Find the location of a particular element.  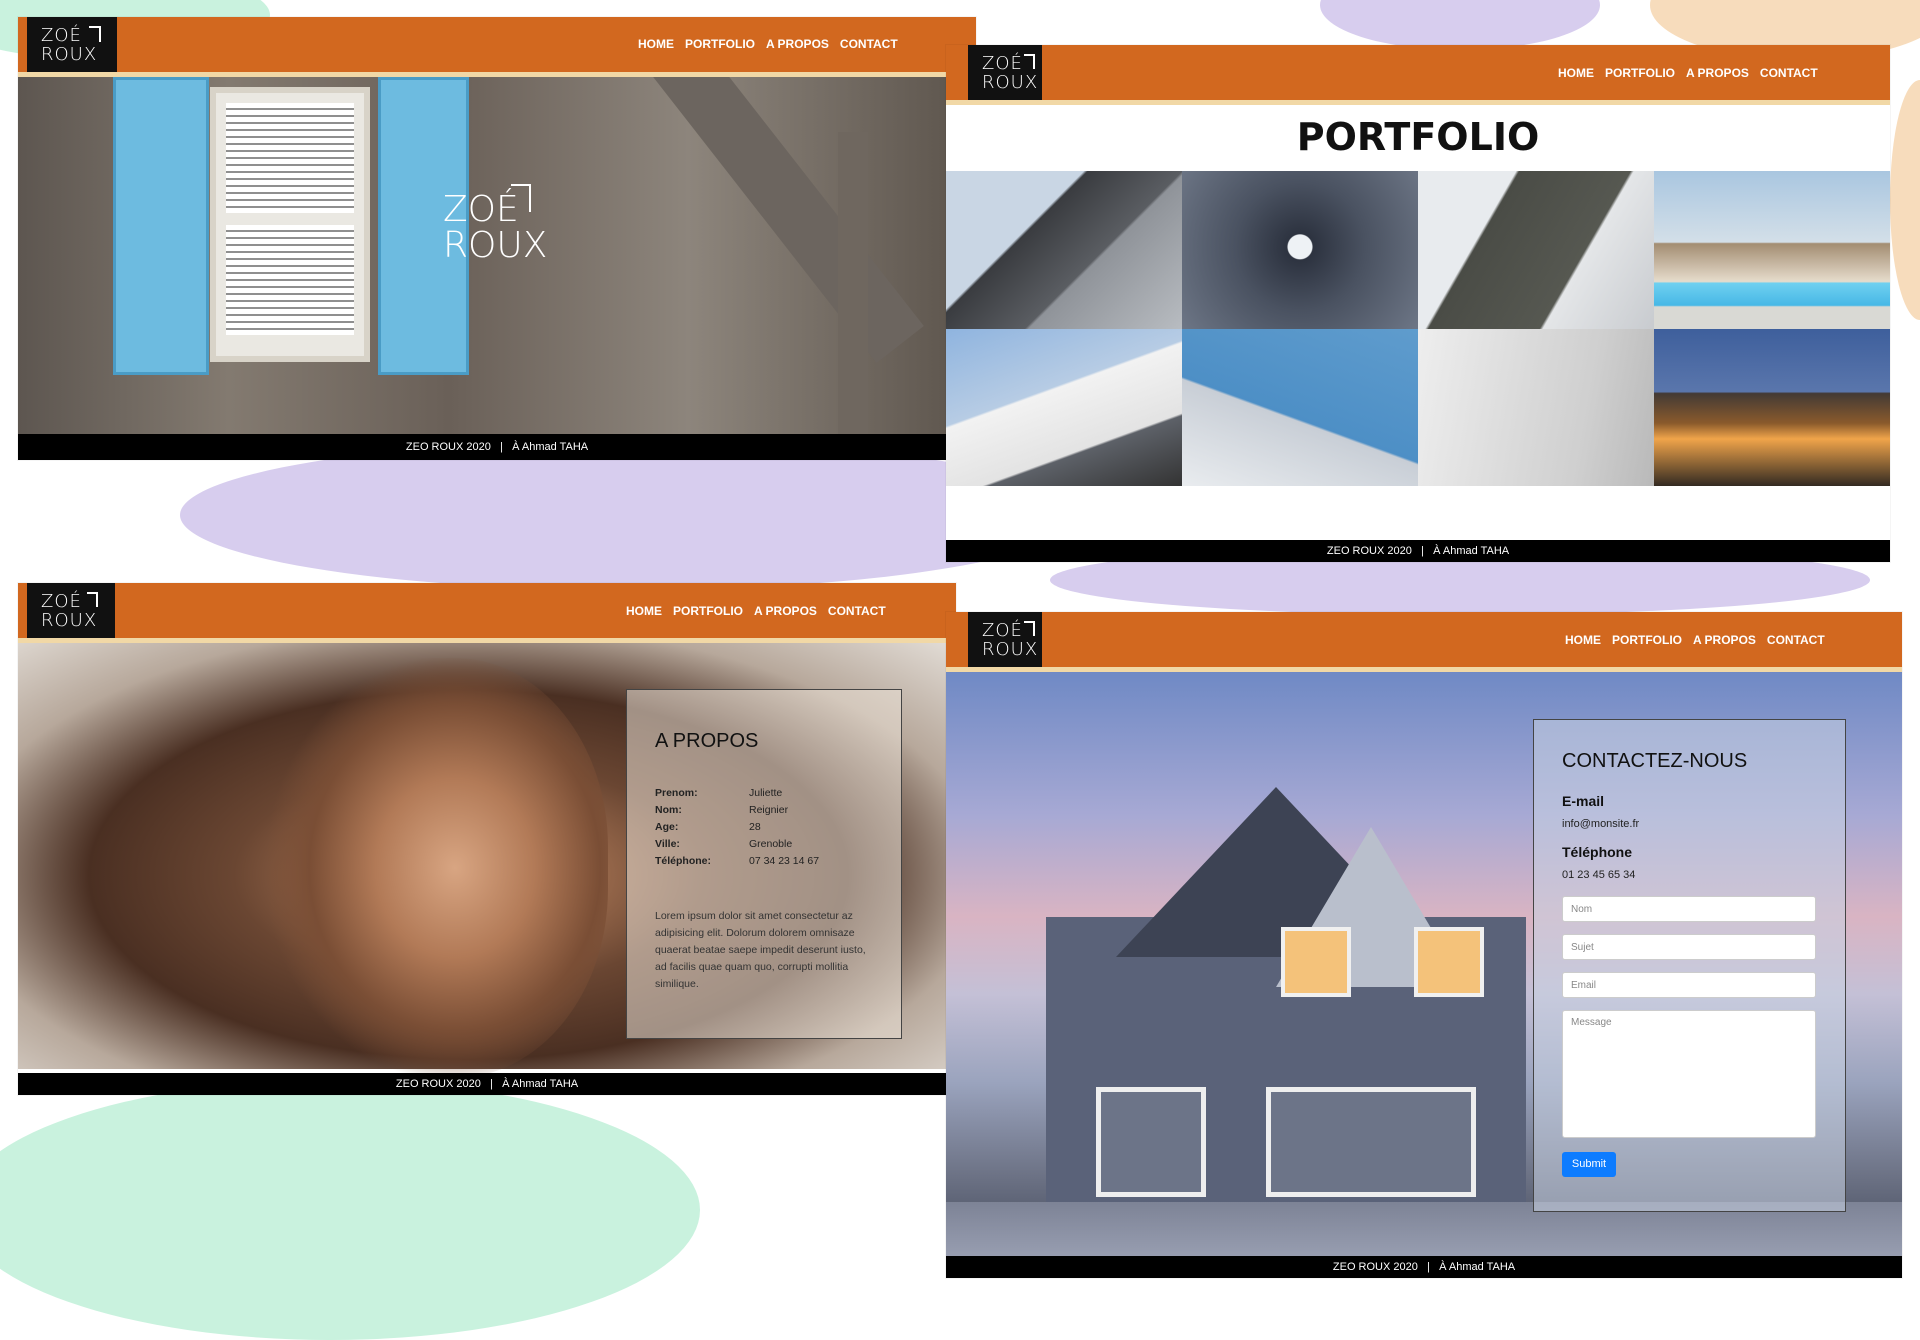

email-value: info@monsite.fr is located at coordinates (1601, 824).